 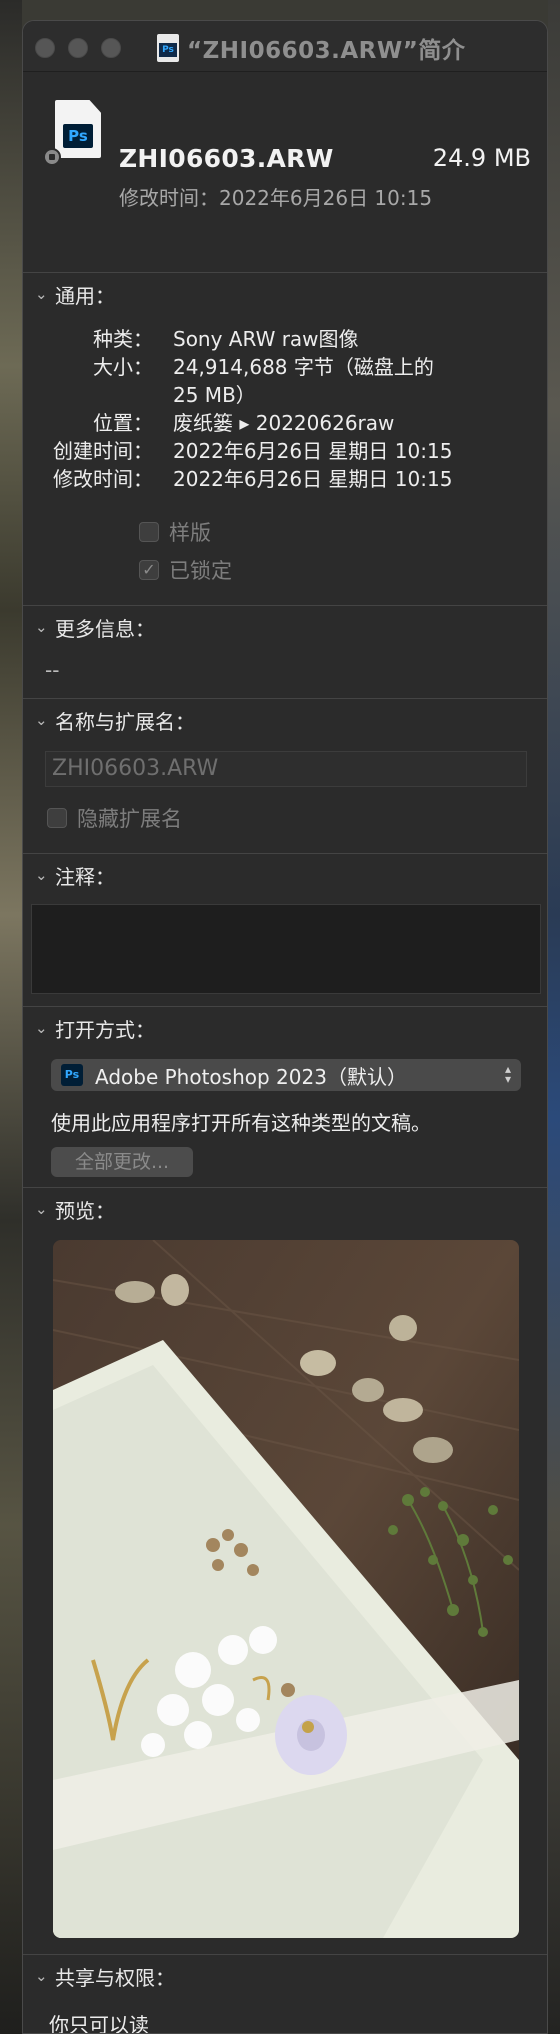 What do you see at coordinates (149, 570) in the screenshot?
I see `checkmark-icon: ✓` at bounding box center [149, 570].